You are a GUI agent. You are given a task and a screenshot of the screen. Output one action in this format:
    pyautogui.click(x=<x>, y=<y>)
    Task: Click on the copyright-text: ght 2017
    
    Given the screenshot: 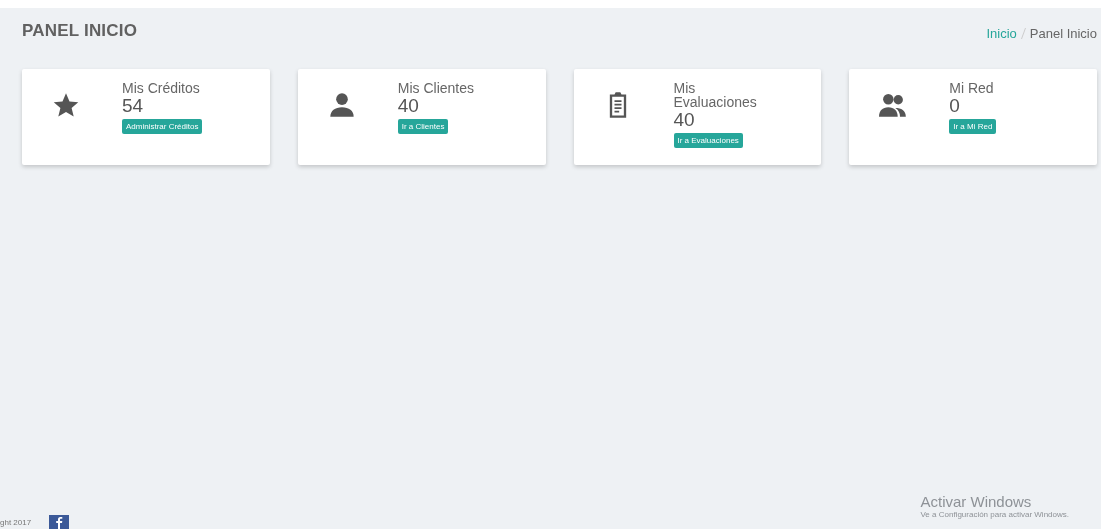 What is the action you would take?
    pyautogui.click(x=16, y=522)
    